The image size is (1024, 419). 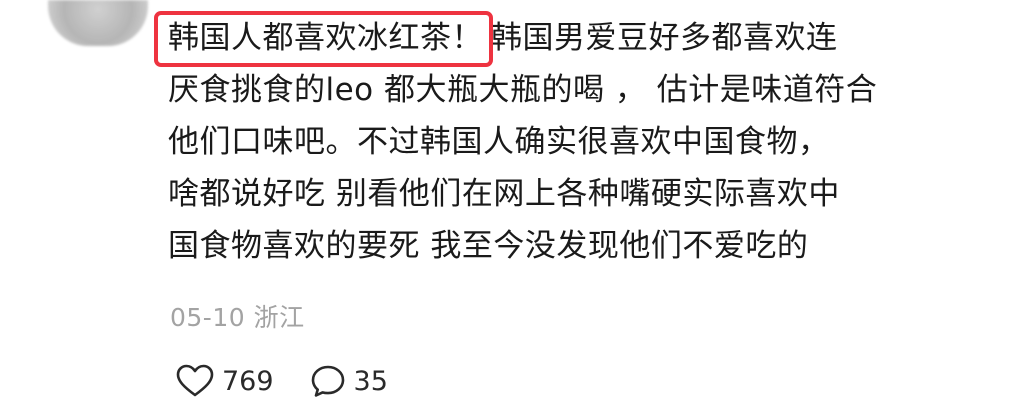 I want to click on comment-meta: 05-10 浙江, so click(x=237, y=316).